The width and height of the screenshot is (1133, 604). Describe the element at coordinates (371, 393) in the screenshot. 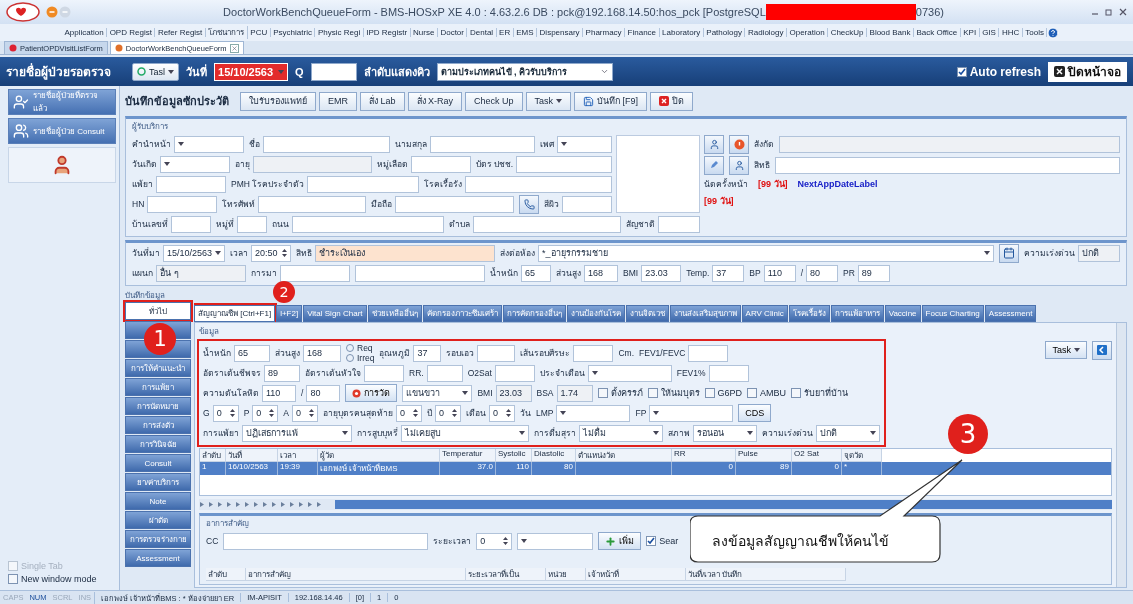

I see `measure-button: การวัด` at that location.